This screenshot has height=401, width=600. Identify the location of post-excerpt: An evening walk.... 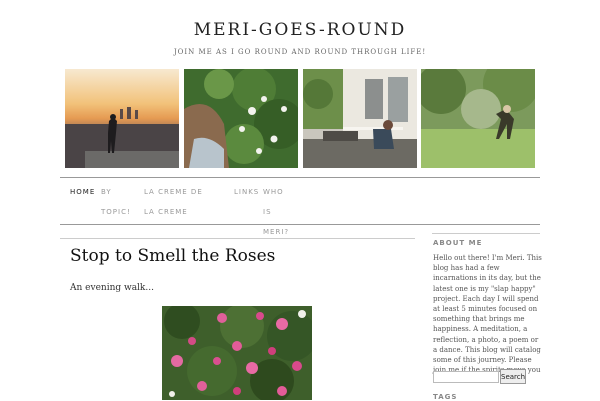
(112, 288).